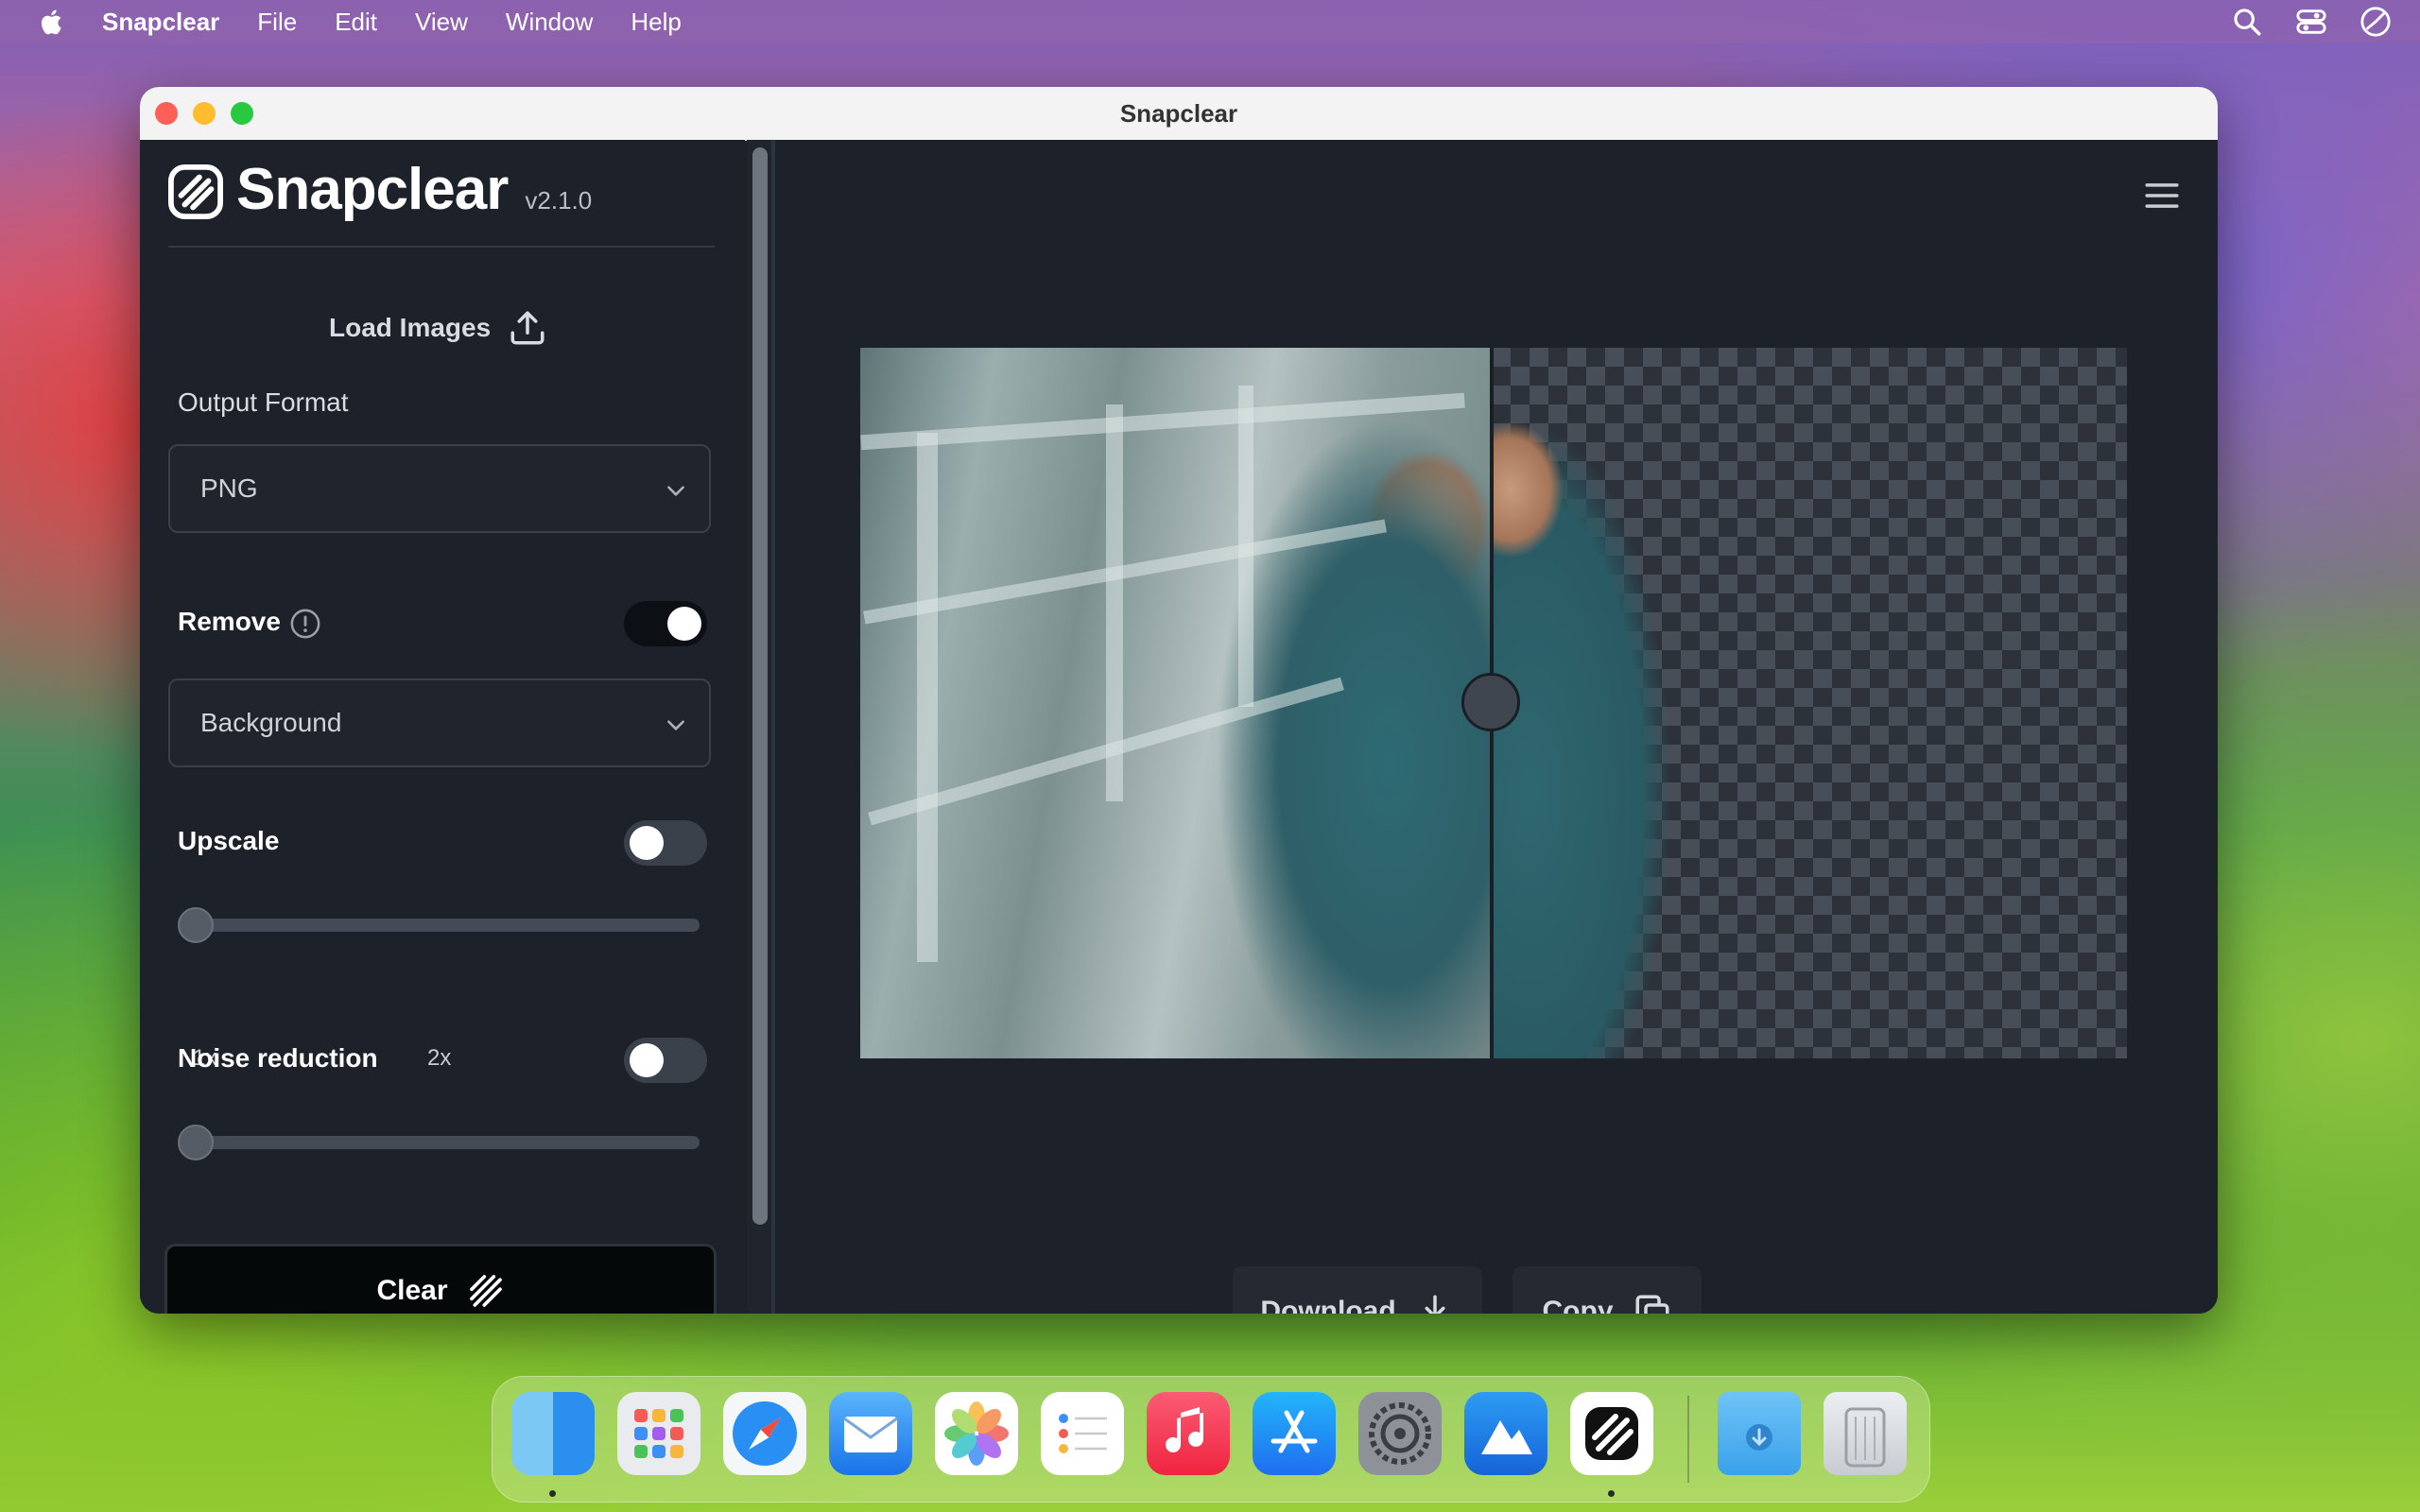 The image size is (2420, 1512). Describe the element at coordinates (441, 925) in the screenshot. I see `upscale-slider-track` at that location.